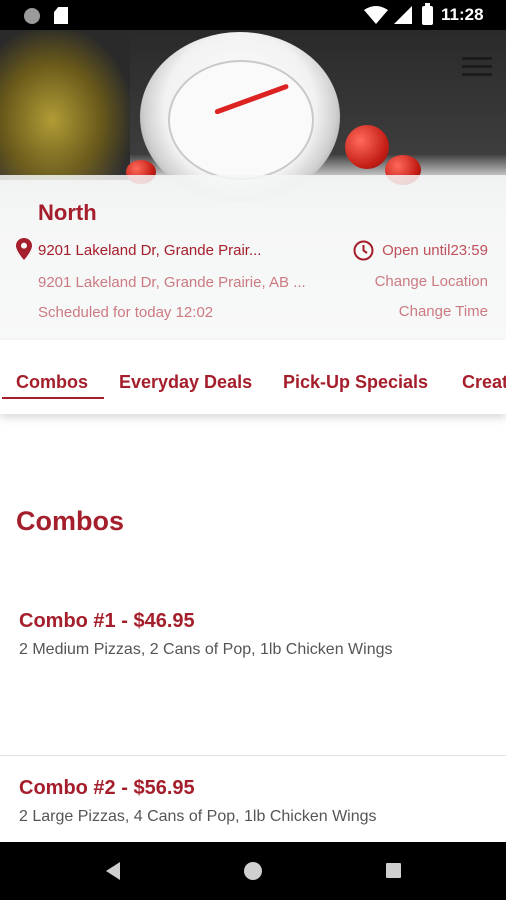  What do you see at coordinates (376, 15) in the screenshot?
I see `wifi-icon` at bounding box center [376, 15].